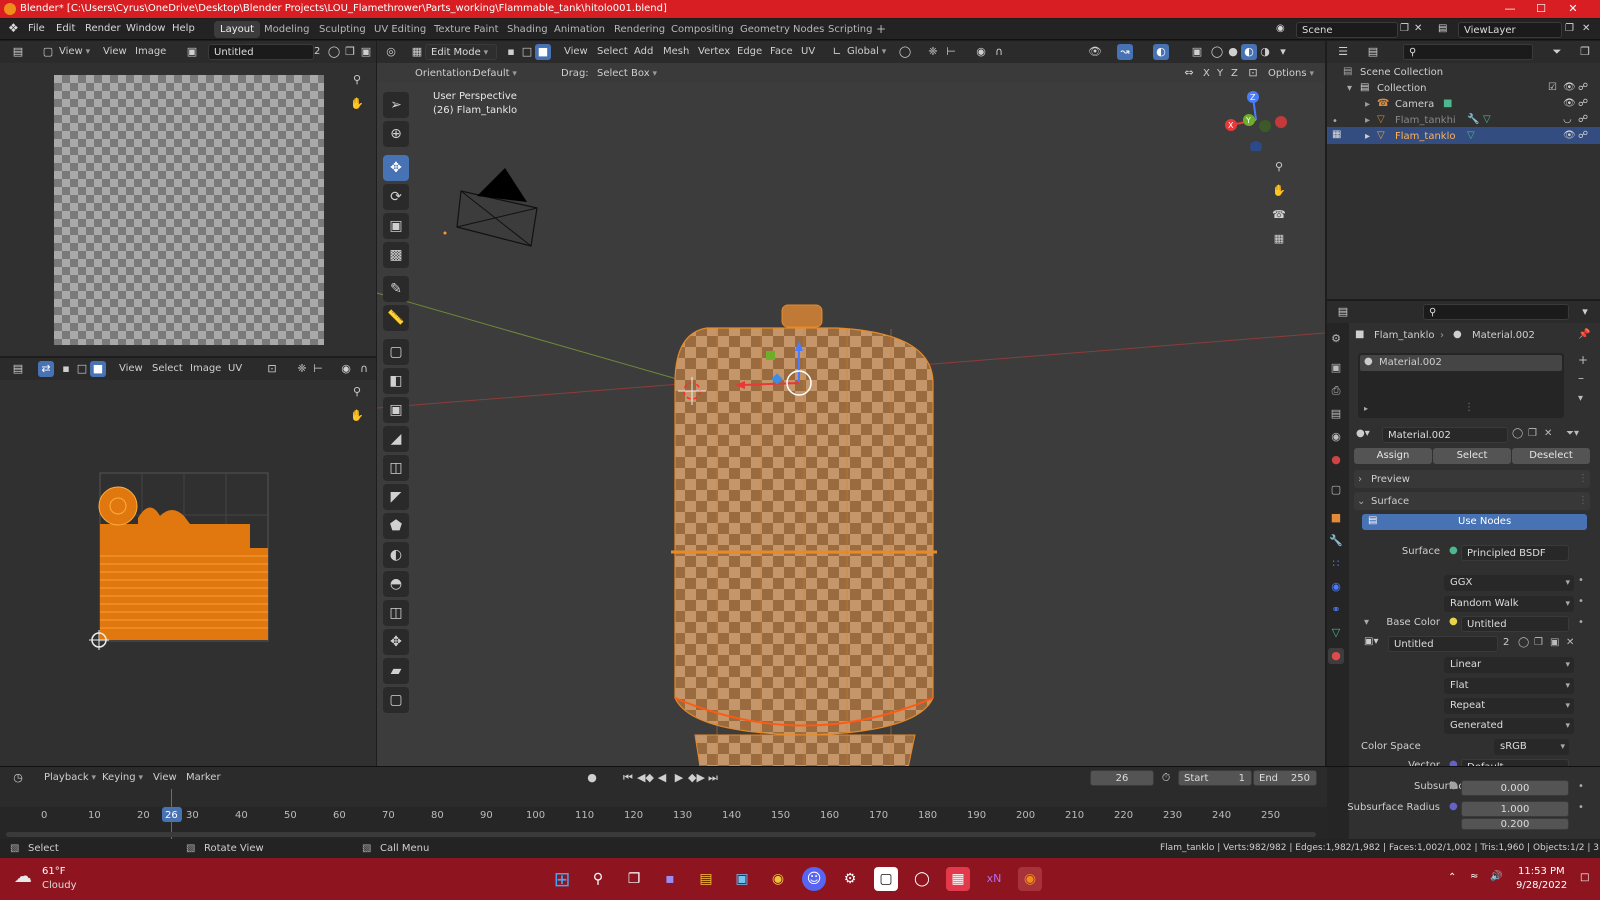  What do you see at coordinates (417, 52) in the screenshot?
I see `edit-mode-icon: ▦` at bounding box center [417, 52].